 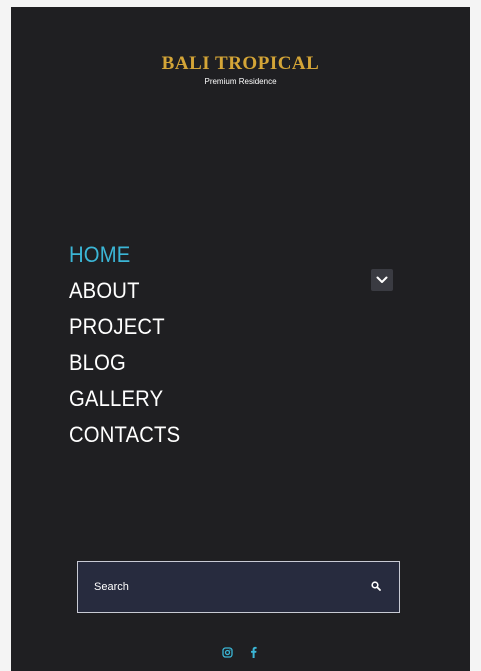 What do you see at coordinates (124, 327) in the screenshot?
I see `nav-item-project: PROJECT` at bounding box center [124, 327].